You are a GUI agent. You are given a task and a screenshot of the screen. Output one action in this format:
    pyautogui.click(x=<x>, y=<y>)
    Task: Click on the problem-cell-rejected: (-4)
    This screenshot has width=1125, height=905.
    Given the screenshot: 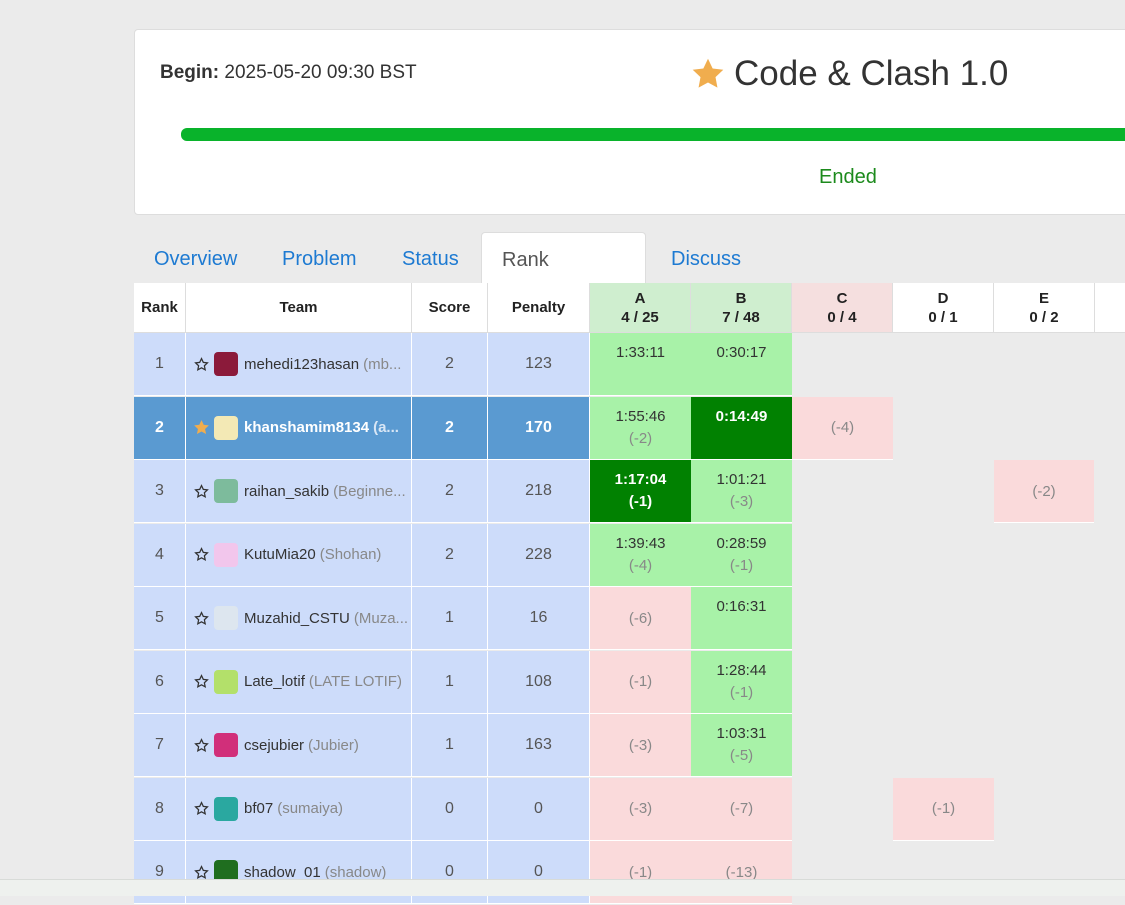 What is the action you would take?
    pyautogui.click(x=842, y=428)
    